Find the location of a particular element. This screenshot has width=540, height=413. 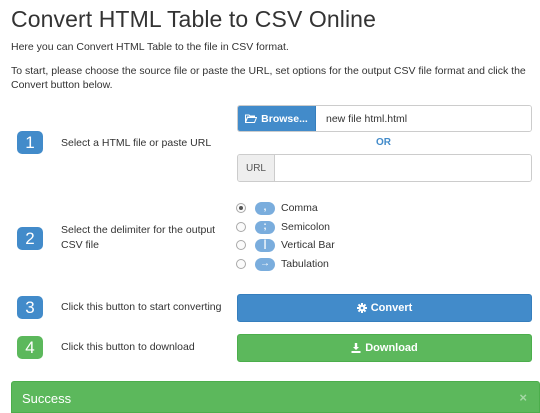

url-group: URL is located at coordinates (384, 168).